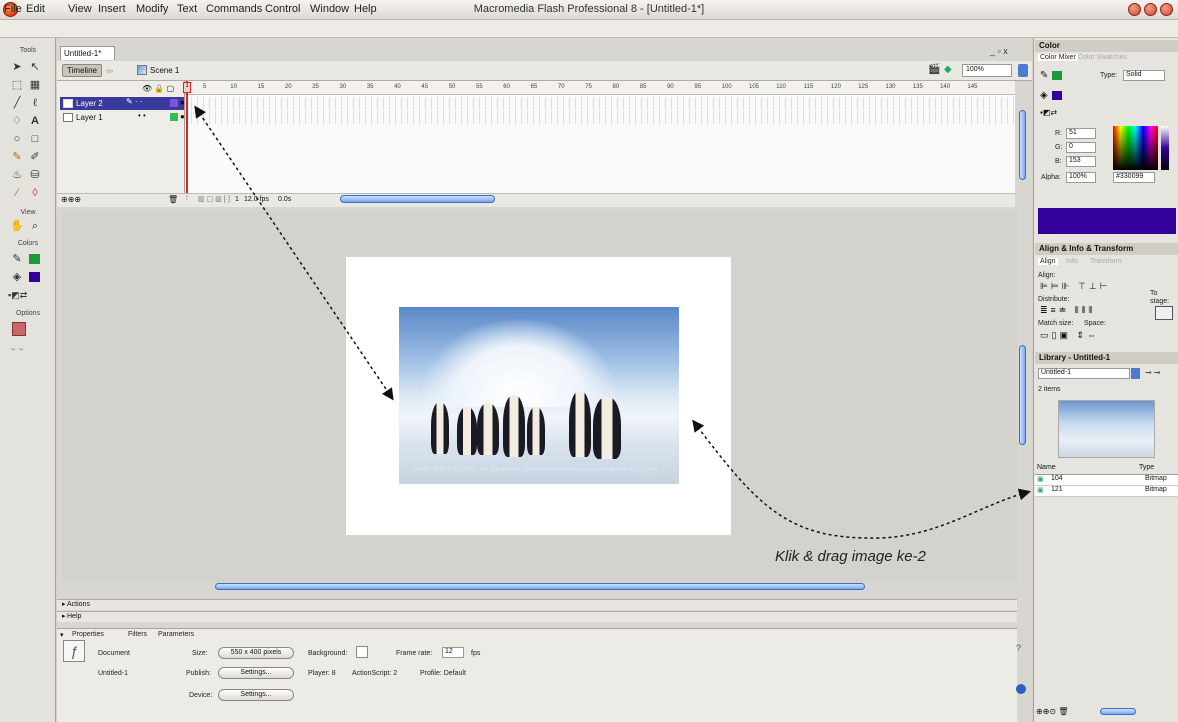 The width and height of the screenshot is (1178, 722). What do you see at coordinates (1106, 491) in the screenshot?
I see `library-row: ▣ 121 Bitmap` at bounding box center [1106, 491].